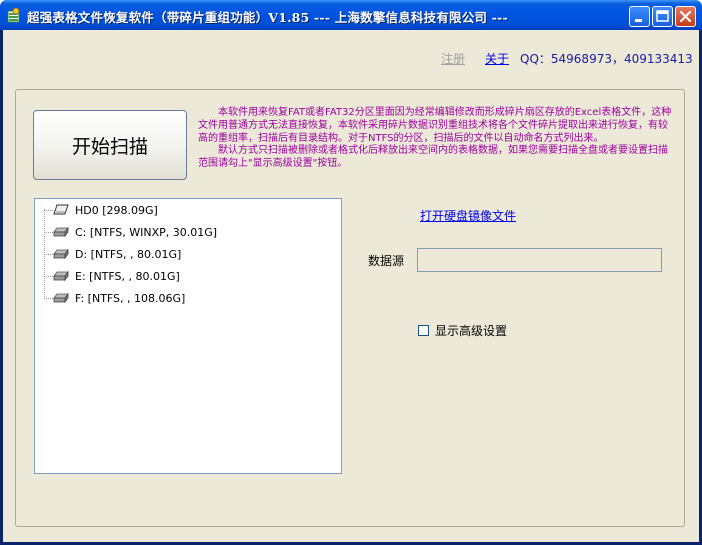 The width and height of the screenshot is (702, 545). What do you see at coordinates (453, 58) in the screenshot?
I see `register-link: 注册` at bounding box center [453, 58].